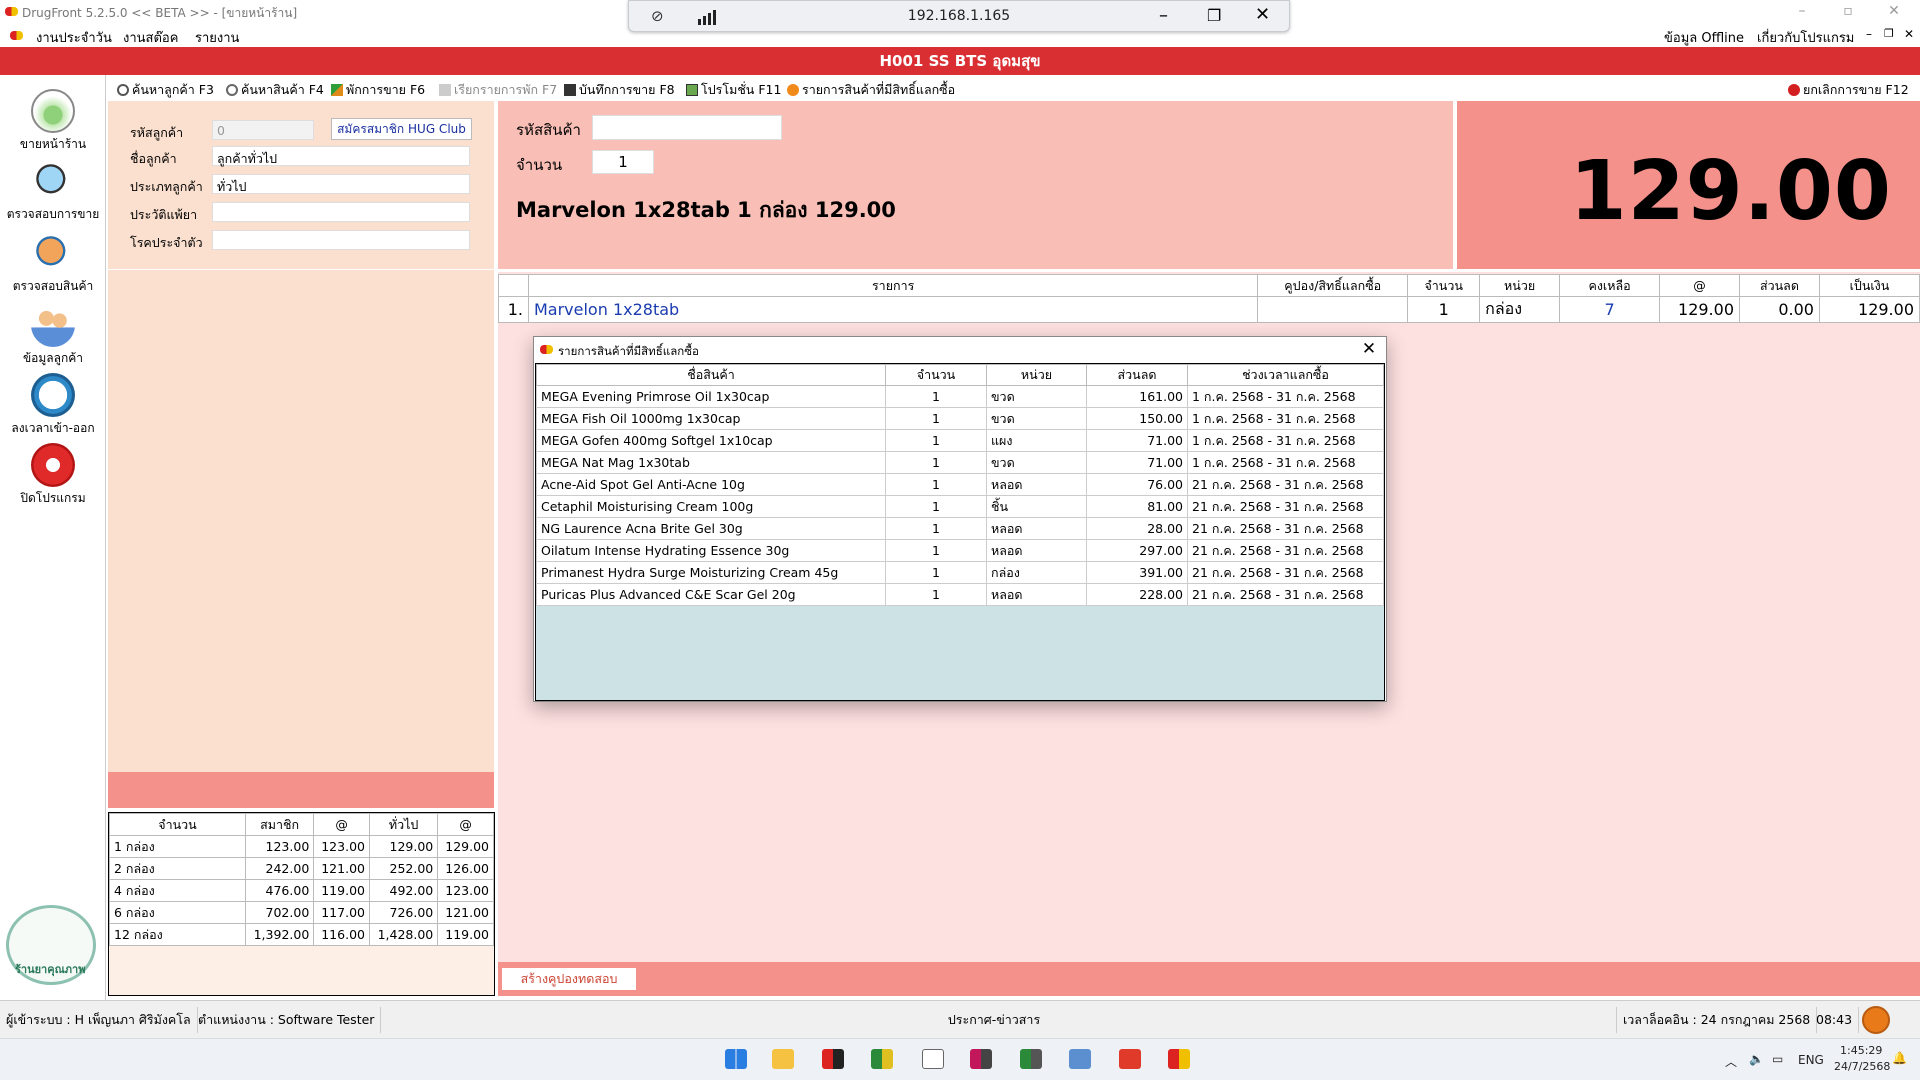 The width and height of the screenshot is (1920, 1080). What do you see at coordinates (50, 969) in the screenshot?
I see `brand-logo-text: ร้านยาคุณภาพ` at bounding box center [50, 969].